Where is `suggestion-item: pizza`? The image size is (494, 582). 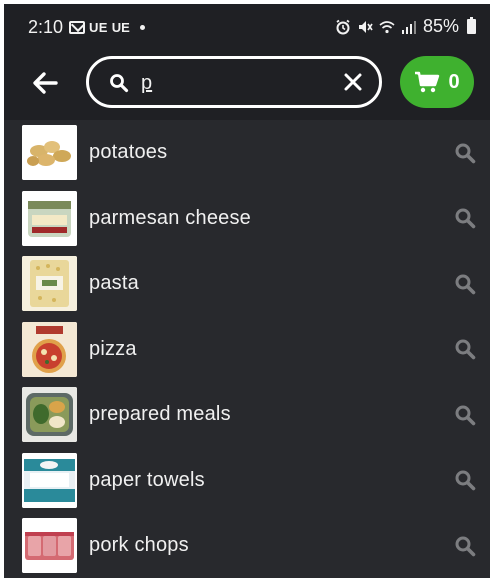
suggestion-item: pizza is located at coordinates (247, 350).